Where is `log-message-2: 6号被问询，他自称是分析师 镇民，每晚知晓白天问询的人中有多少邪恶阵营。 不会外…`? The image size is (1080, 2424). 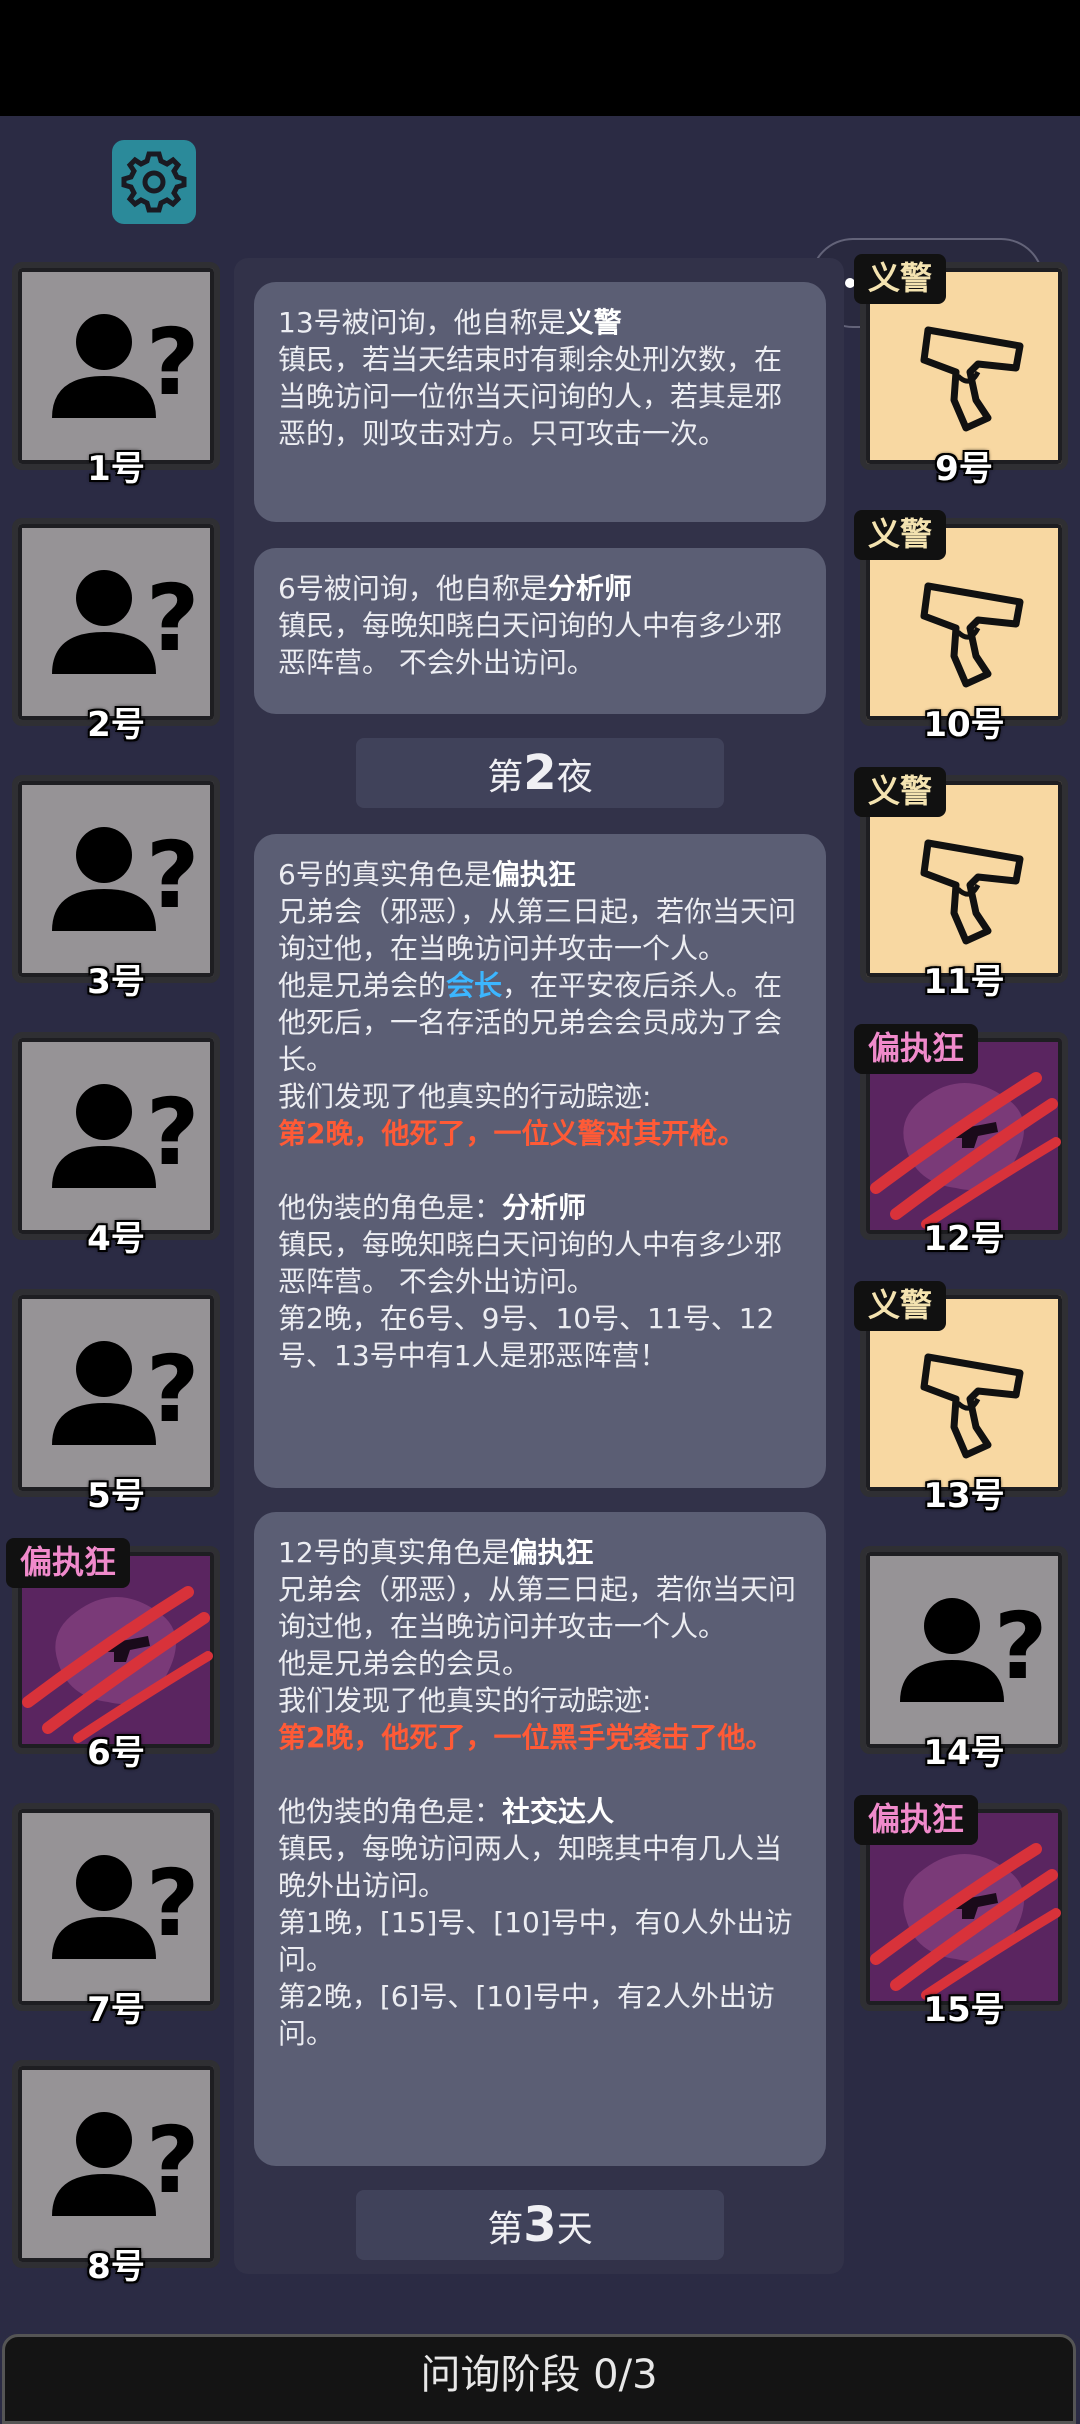 log-message-2: 6号被问询，他自称是分析师 镇民，每晚知晓白天问询的人中有多少邪恶阵营。 不会外… is located at coordinates (540, 631).